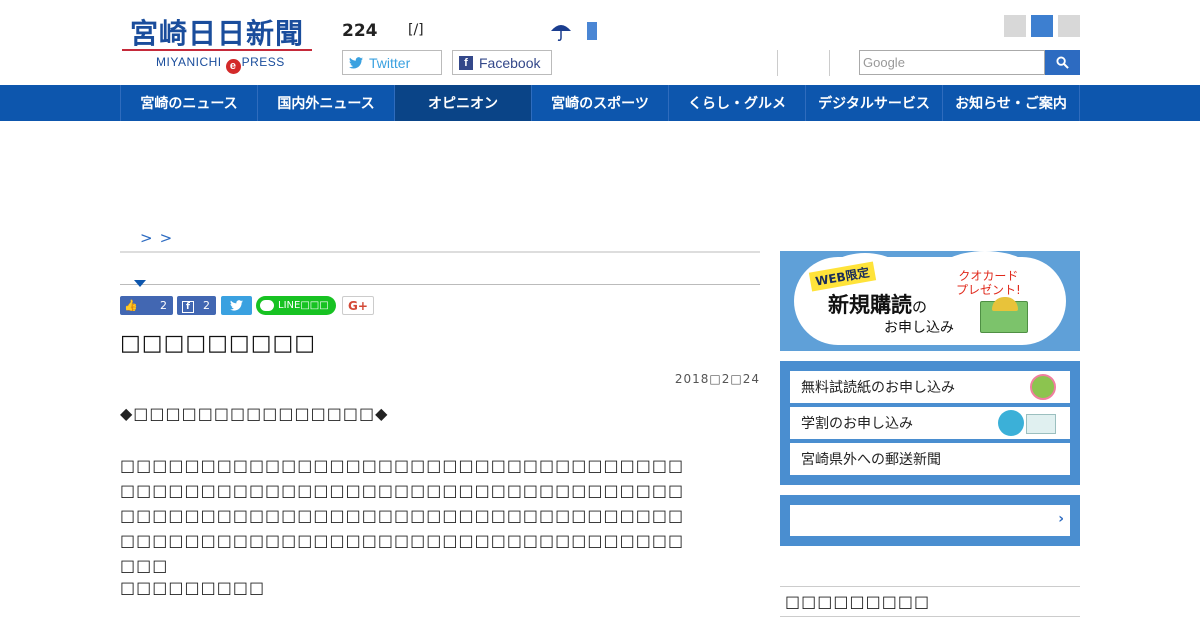 This screenshot has height=630, width=1200. What do you see at coordinates (267, 305) in the screenshot?
I see `line-icon` at bounding box center [267, 305].